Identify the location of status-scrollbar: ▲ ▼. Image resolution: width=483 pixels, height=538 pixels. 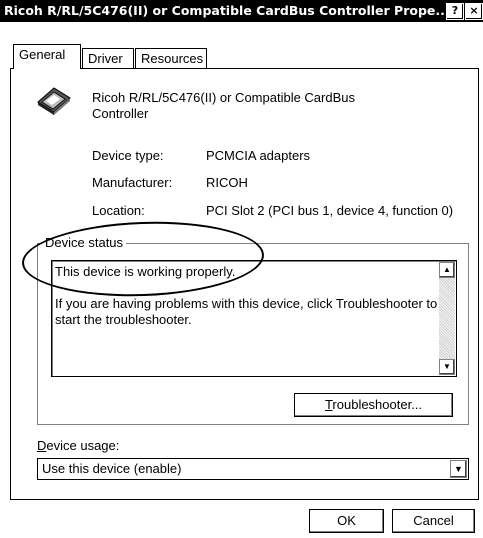
(447, 318).